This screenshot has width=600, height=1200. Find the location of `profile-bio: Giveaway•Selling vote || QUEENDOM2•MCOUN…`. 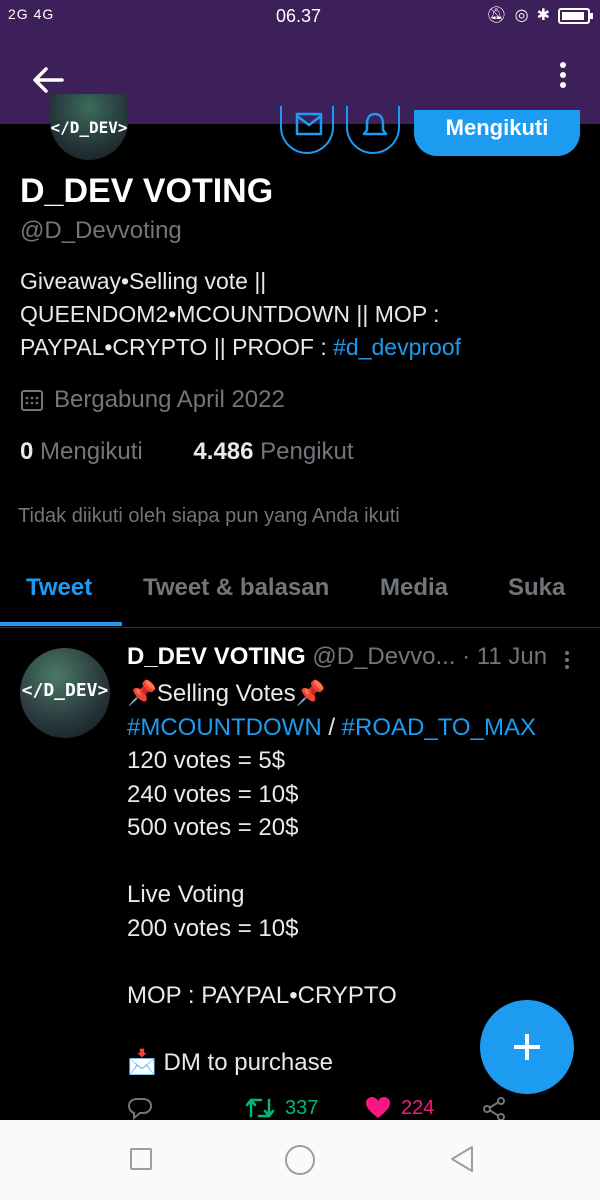

profile-bio: Giveaway•Selling vote || QUEENDOM2•MCOUN… is located at coordinates (241, 314).